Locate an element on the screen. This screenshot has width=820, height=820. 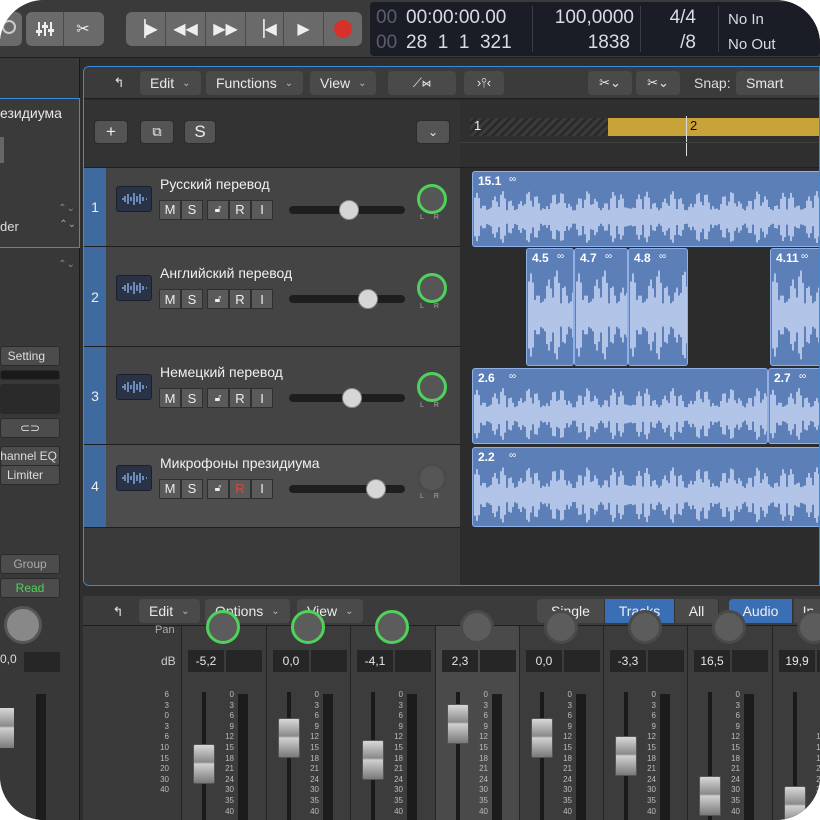
track-name: Немецкий перевод is located at coordinates (221, 372).